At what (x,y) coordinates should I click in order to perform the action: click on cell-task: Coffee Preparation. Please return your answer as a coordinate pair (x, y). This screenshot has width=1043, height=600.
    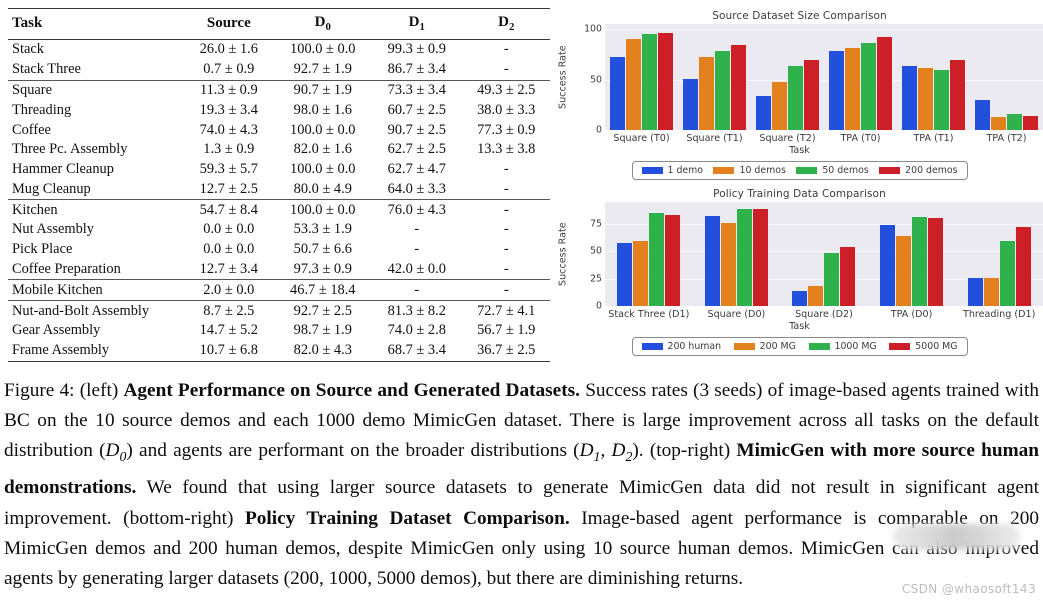
    Looking at the image, I should click on (66, 268).